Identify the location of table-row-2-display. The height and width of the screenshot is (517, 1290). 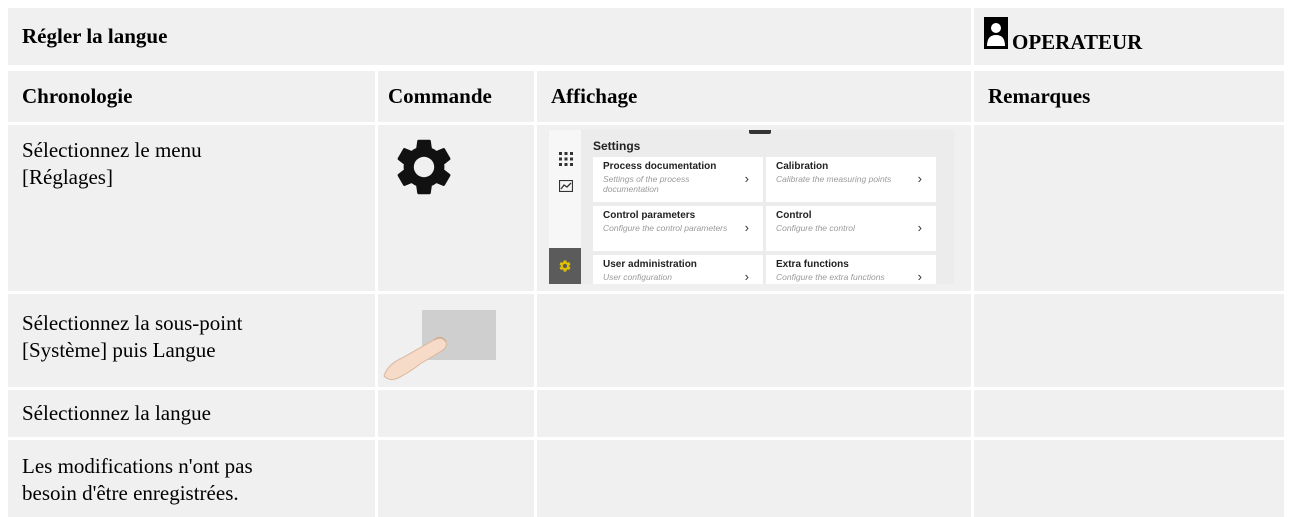
(754, 340).